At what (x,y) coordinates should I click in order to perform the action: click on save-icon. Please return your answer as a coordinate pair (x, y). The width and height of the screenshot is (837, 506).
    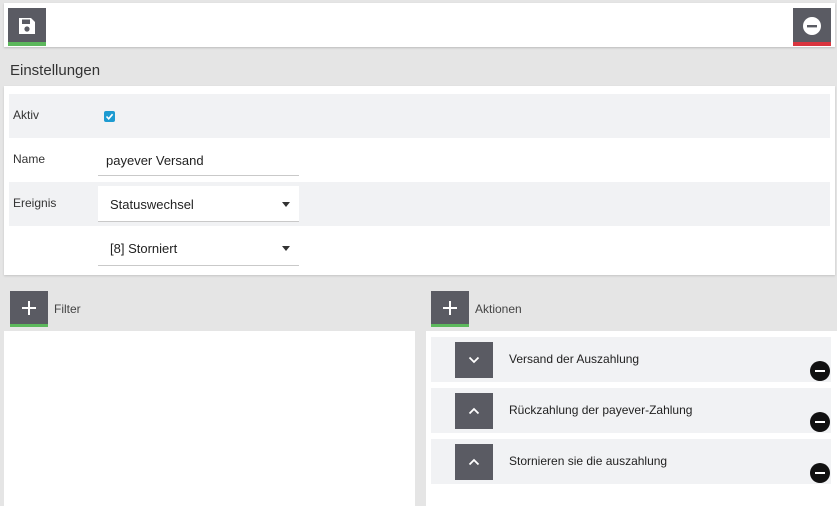
    Looking at the image, I should click on (27, 26).